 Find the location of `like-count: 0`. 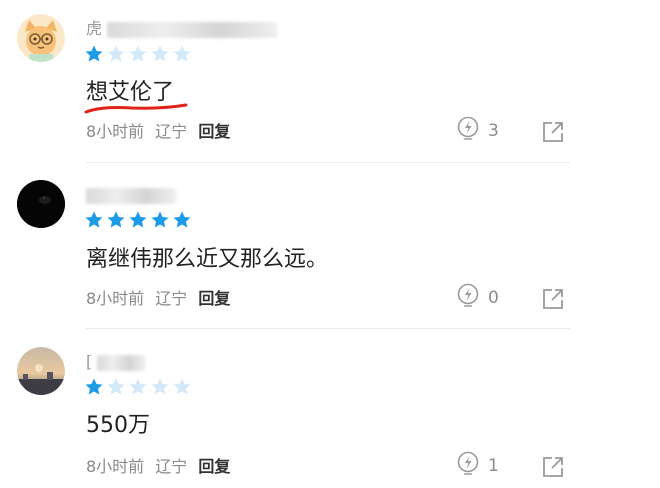

like-count: 0 is located at coordinates (493, 298).